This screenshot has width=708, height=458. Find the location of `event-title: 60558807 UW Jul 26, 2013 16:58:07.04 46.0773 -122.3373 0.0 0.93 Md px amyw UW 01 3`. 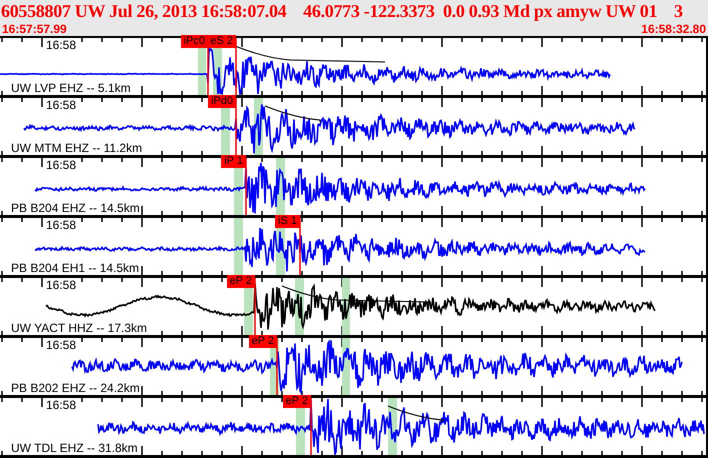

event-title: 60558807 UW Jul 26, 2013 16:58:07.04 46.0773 -122.3373 0.0 0.93 Md px amyw UW 01 3 is located at coordinates (342, 11).